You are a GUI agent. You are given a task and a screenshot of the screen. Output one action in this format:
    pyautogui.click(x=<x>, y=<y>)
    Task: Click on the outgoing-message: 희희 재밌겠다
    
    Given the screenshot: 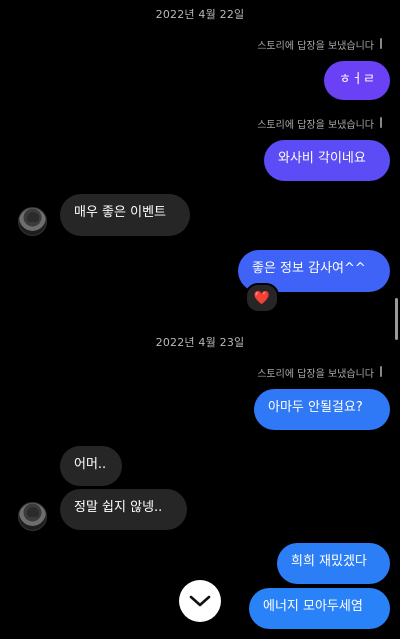 What is the action you would take?
    pyautogui.click(x=333, y=563)
    